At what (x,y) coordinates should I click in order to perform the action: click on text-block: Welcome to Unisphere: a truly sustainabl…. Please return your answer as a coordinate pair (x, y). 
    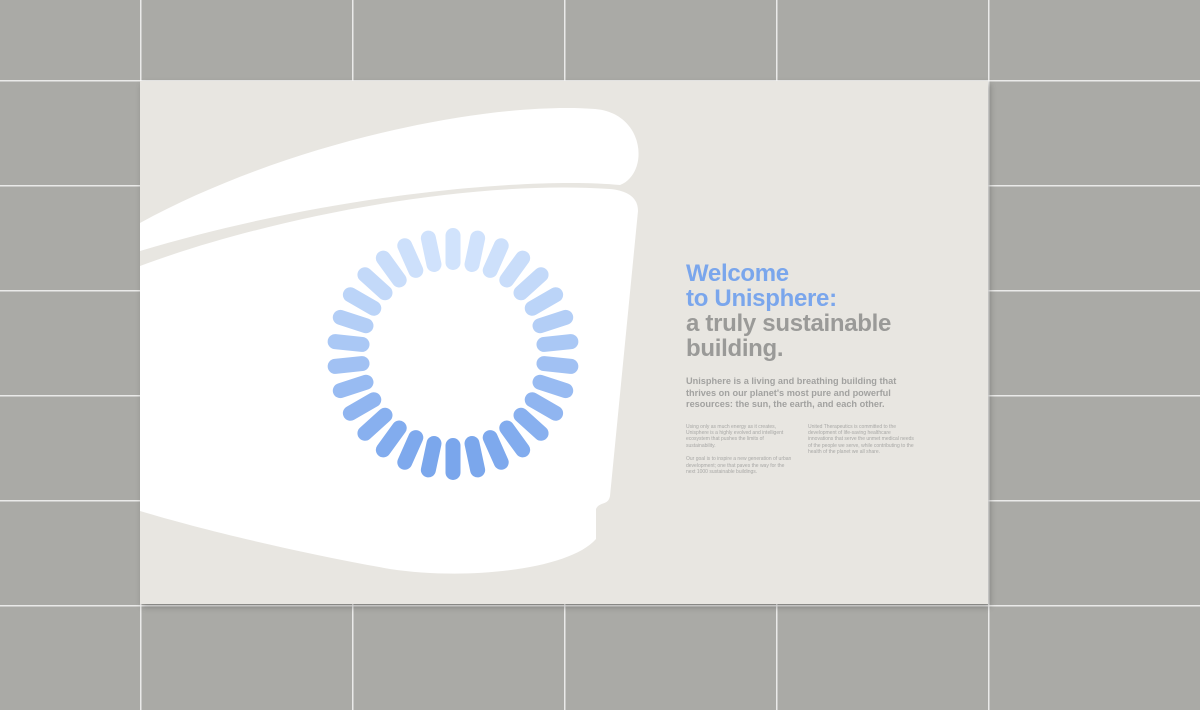
    Looking at the image, I should click on (816, 371).